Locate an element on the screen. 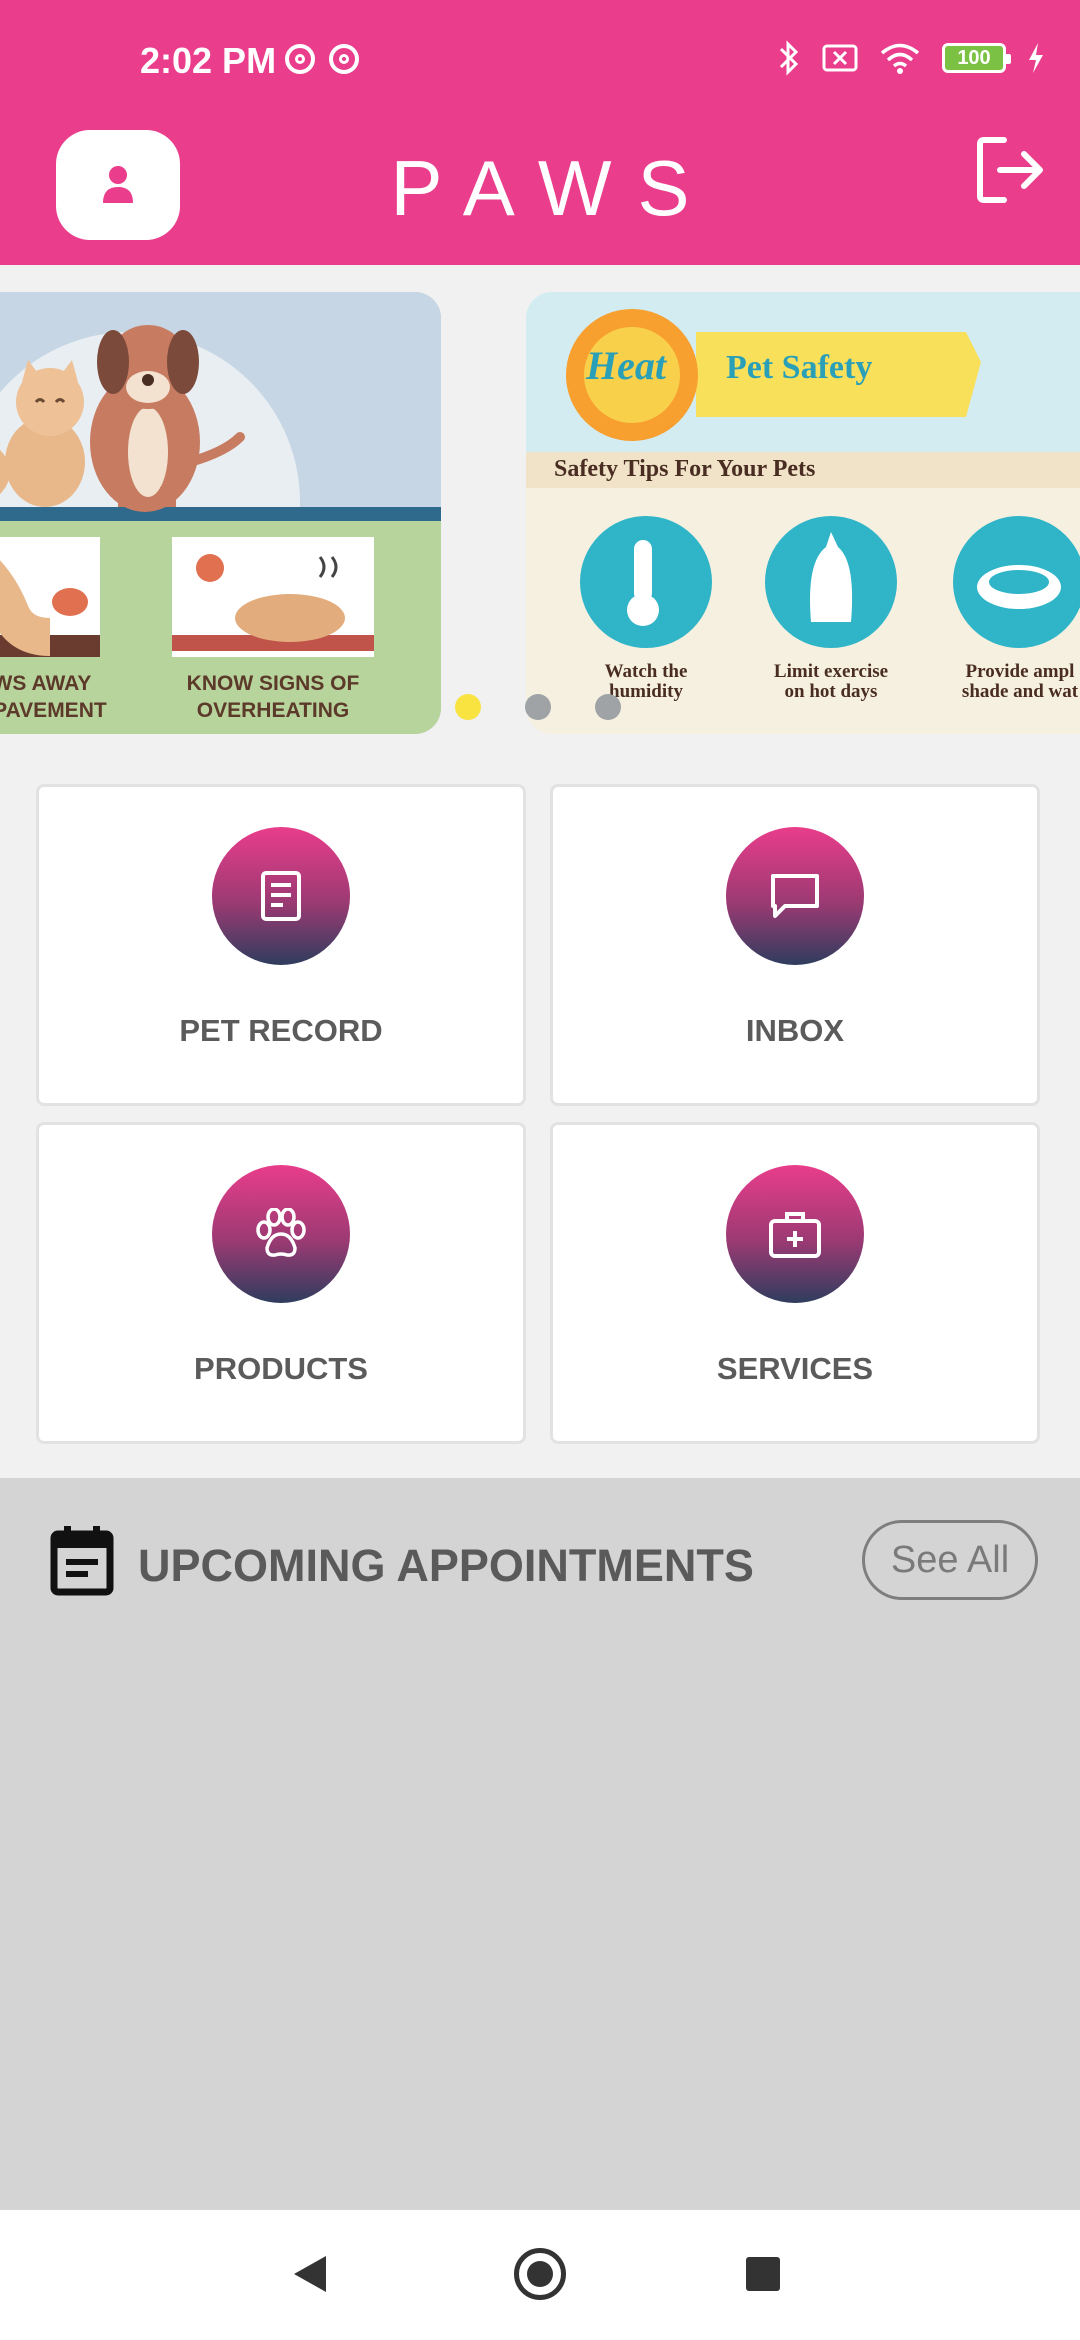 The height and width of the screenshot is (2340, 1080). carousel-dot-active is located at coordinates (468, 707).